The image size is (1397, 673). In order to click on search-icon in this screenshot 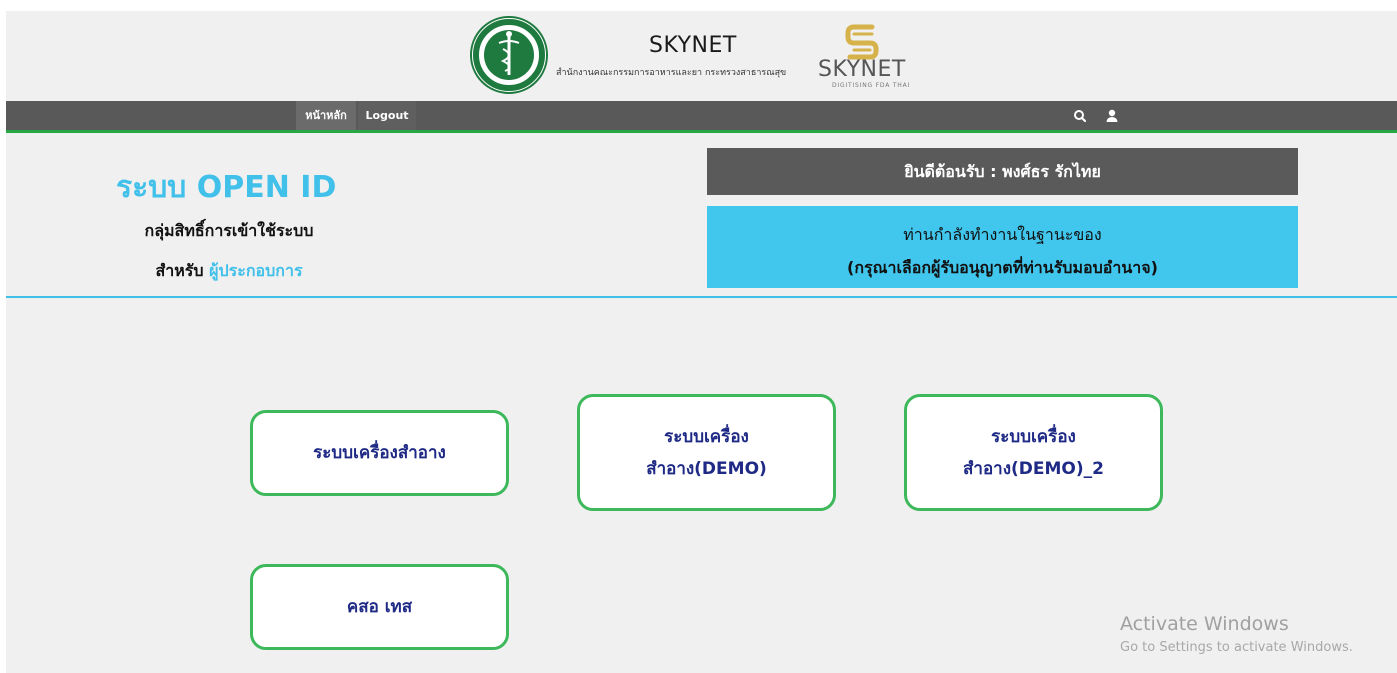, I will do `click(1080, 116)`.